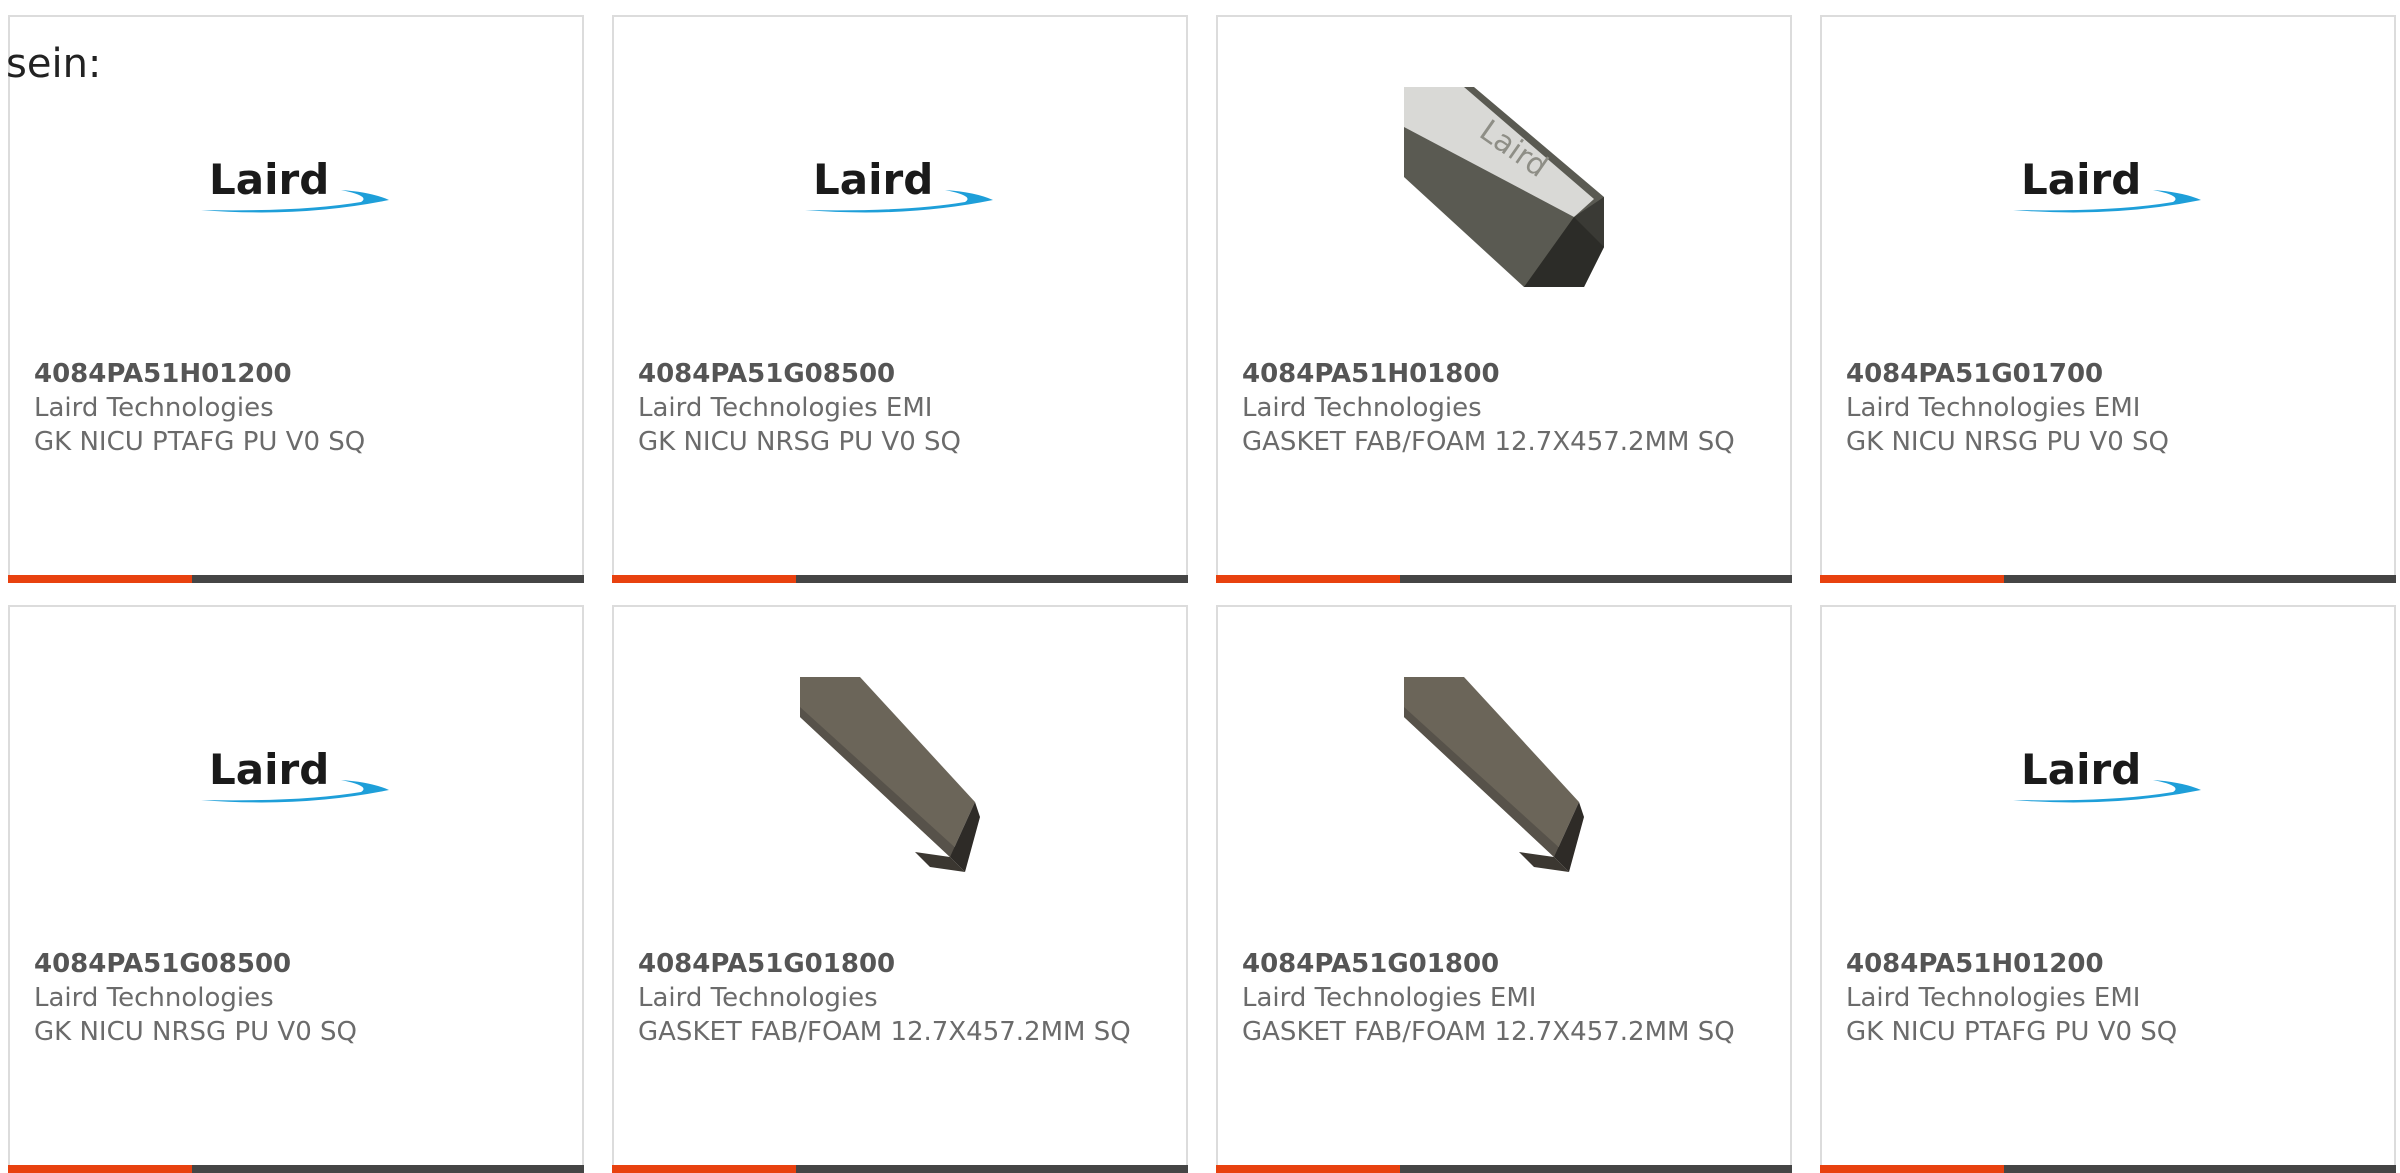 The height and width of the screenshot is (1173, 2400). What do you see at coordinates (1506, 374) in the screenshot?
I see `part-number-link: 4084PA51H01800` at bounding box center [1506, 374].